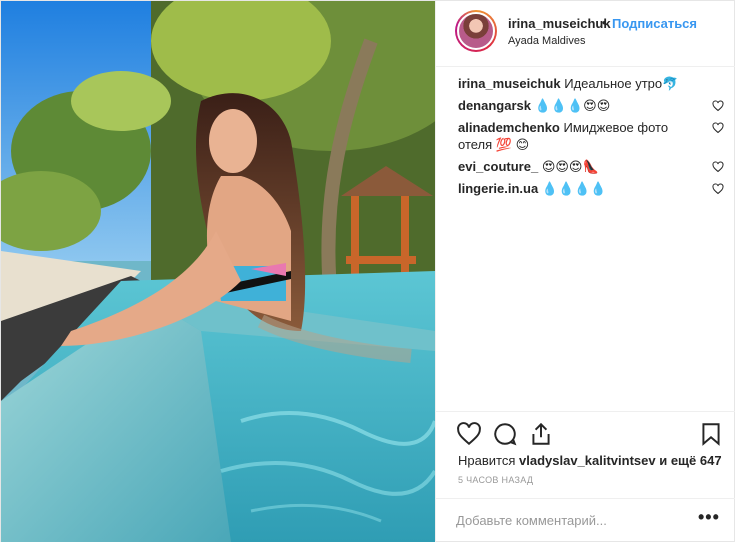 The height and width of the screenshot is (542, 735). Describe the element at coordinates (559, 23) in the screenshot. I see `author-username: irina_museichuk` at that location.